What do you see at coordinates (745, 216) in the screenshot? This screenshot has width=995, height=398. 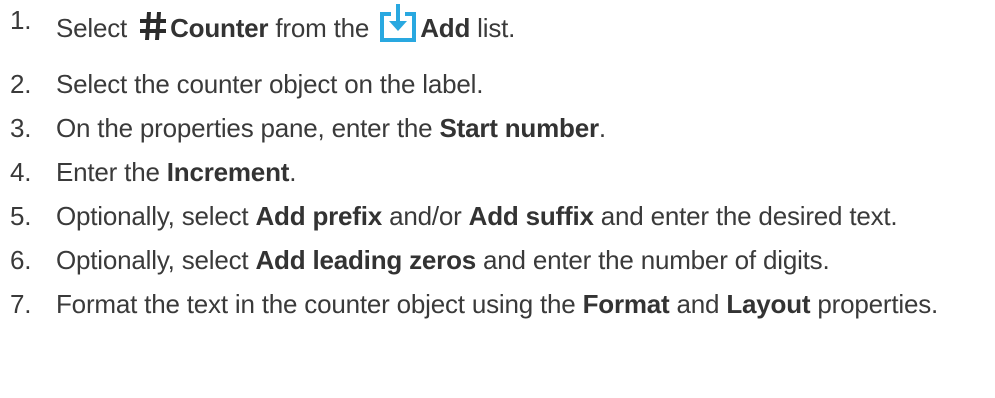 I see `step-text: and enter the desired text.` at bounding box center [745, 216].